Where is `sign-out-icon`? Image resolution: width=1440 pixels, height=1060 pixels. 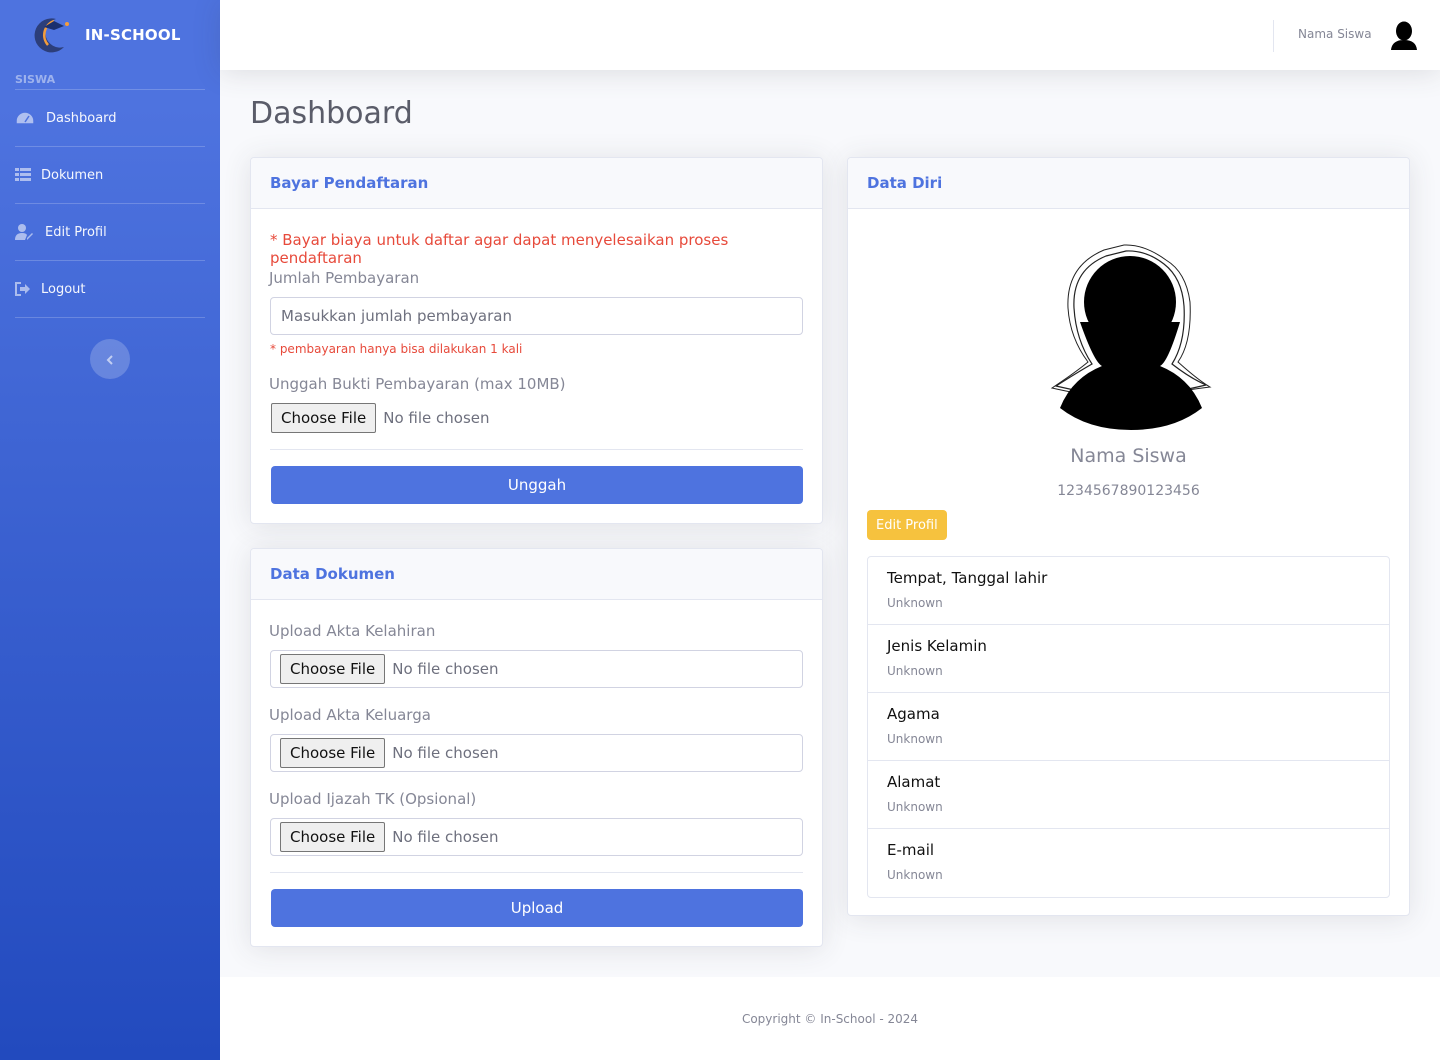
sign-out-icon is located at coordinates (23, 289).